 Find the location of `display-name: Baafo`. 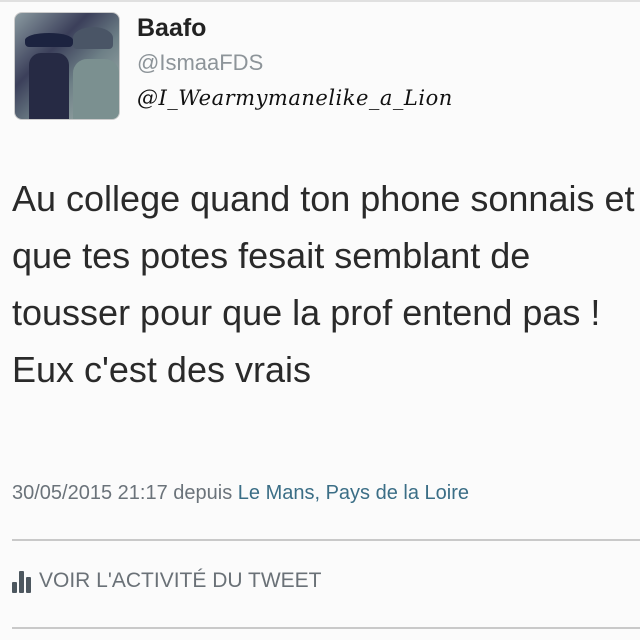

display-name: Baafo is located at coordinates (171, 28).